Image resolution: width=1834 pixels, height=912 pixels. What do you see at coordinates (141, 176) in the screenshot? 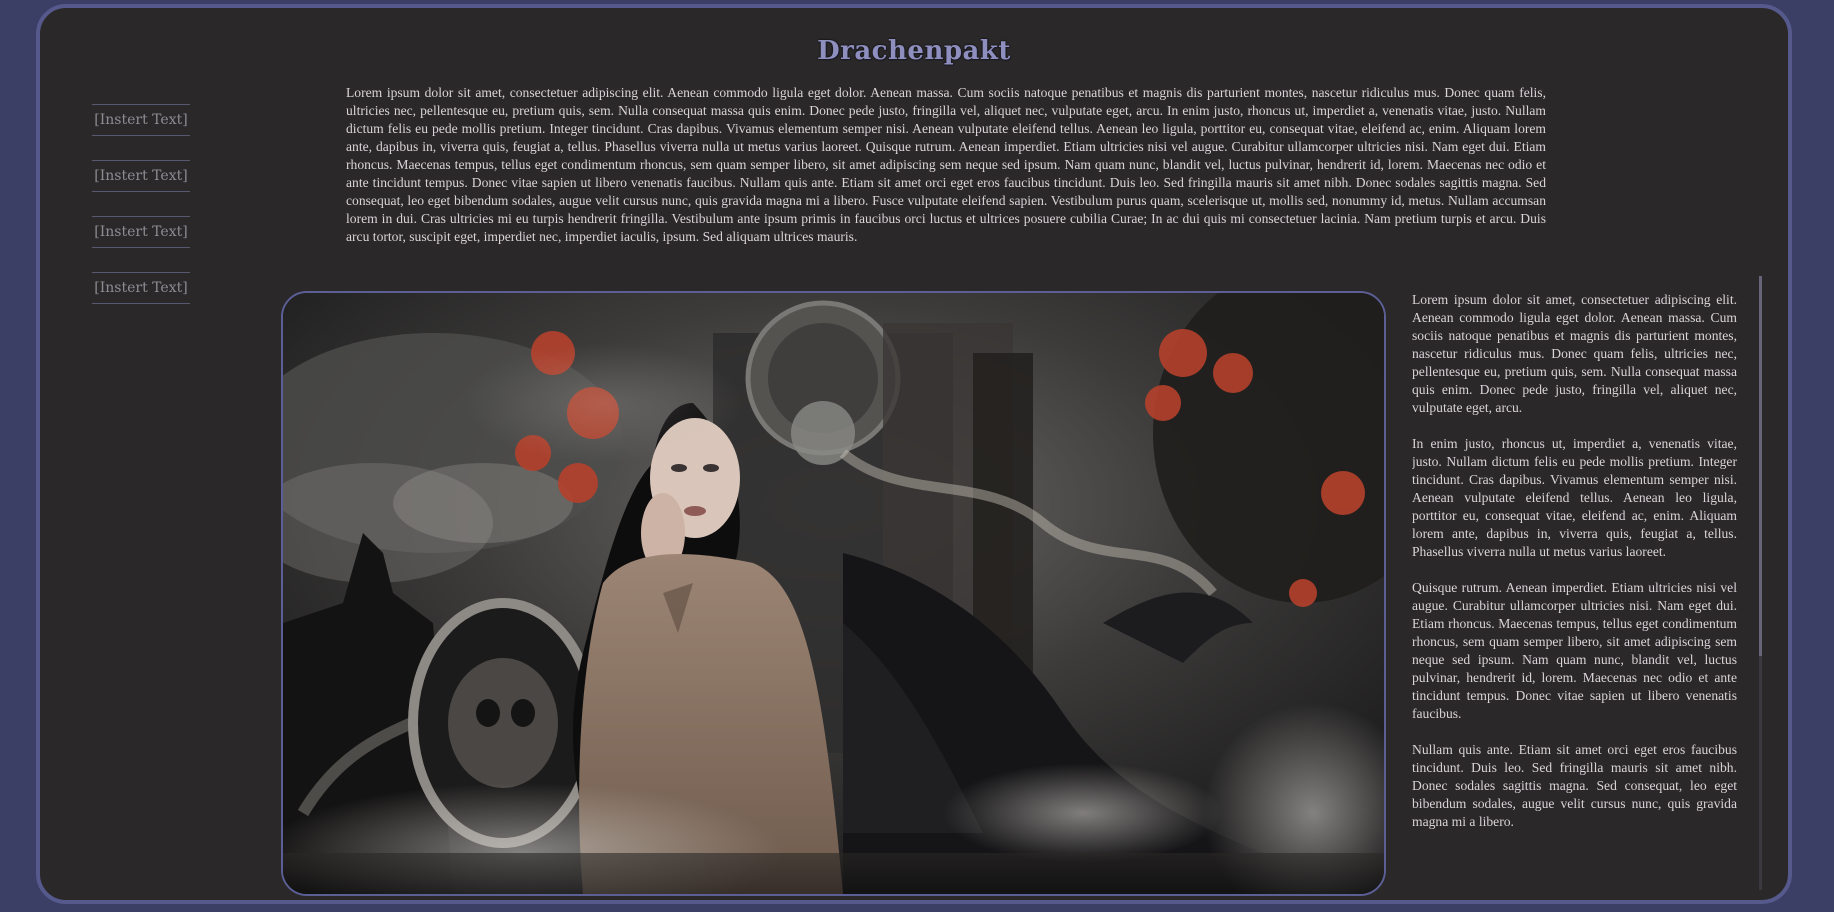
I see `nav-link-2: [Instert Text]` at bounding box center [141, 176].